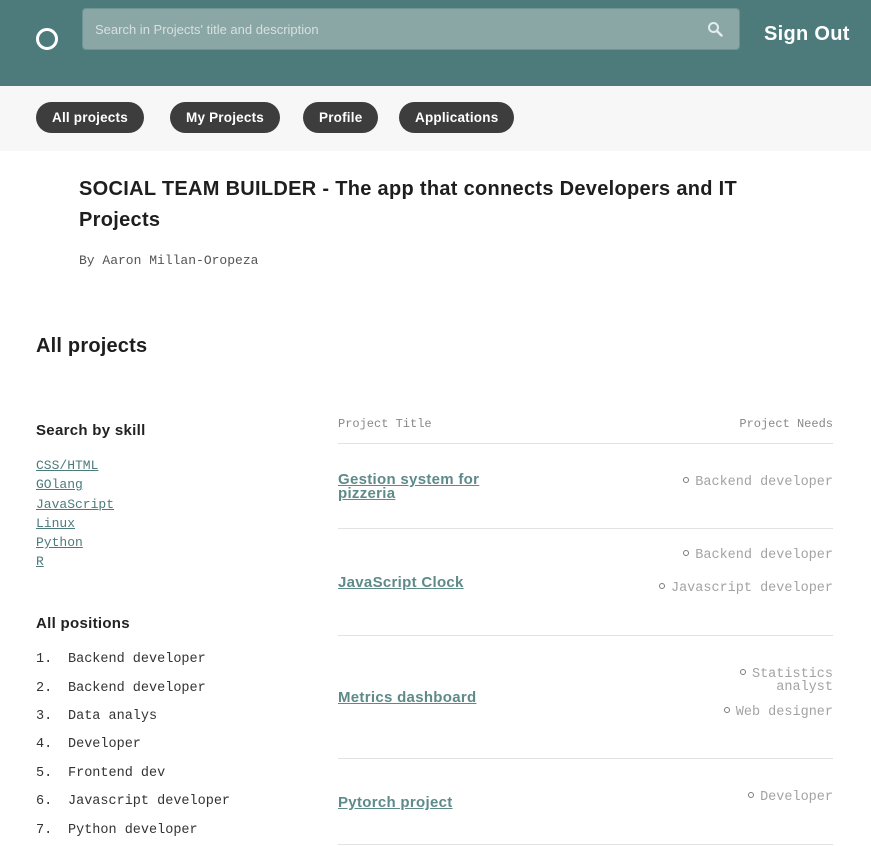 This screenshot has height=846, width=871. Describe the element at coordinates (44, 688) in the screenshot. I see `position-number: 2.` at that location.